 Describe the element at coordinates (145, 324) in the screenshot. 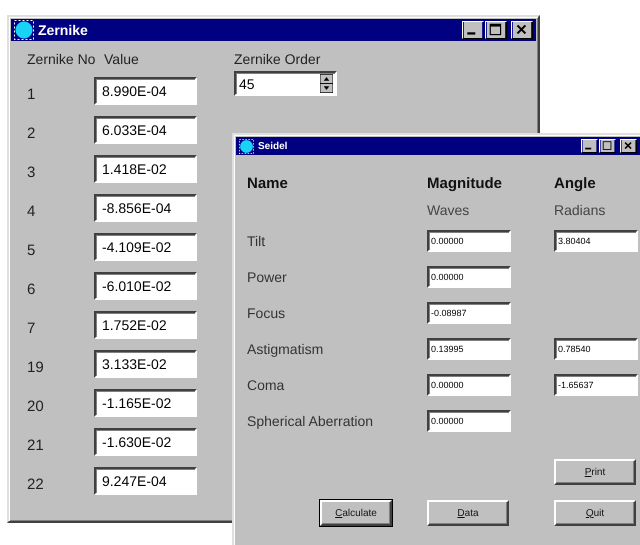

I see `value-field: 1.752E-02` at that location.